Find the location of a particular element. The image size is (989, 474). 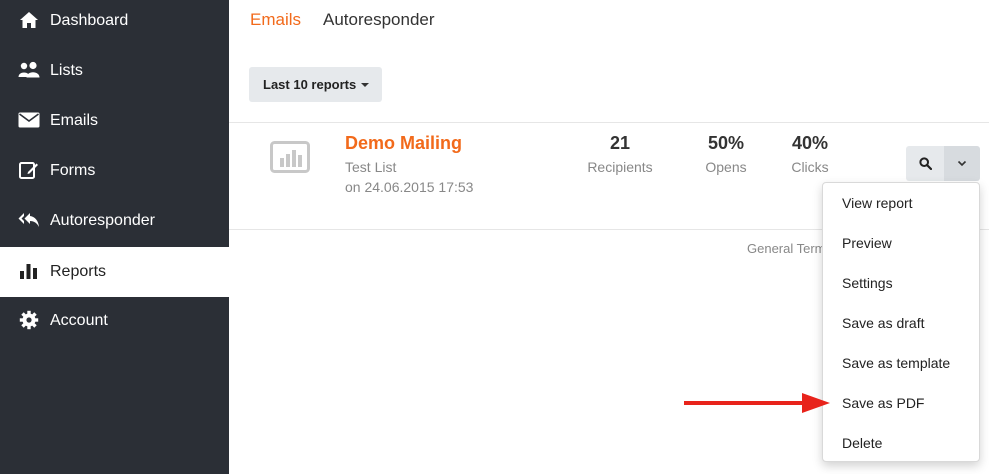

home-icon is located at coordinates (29, 20).